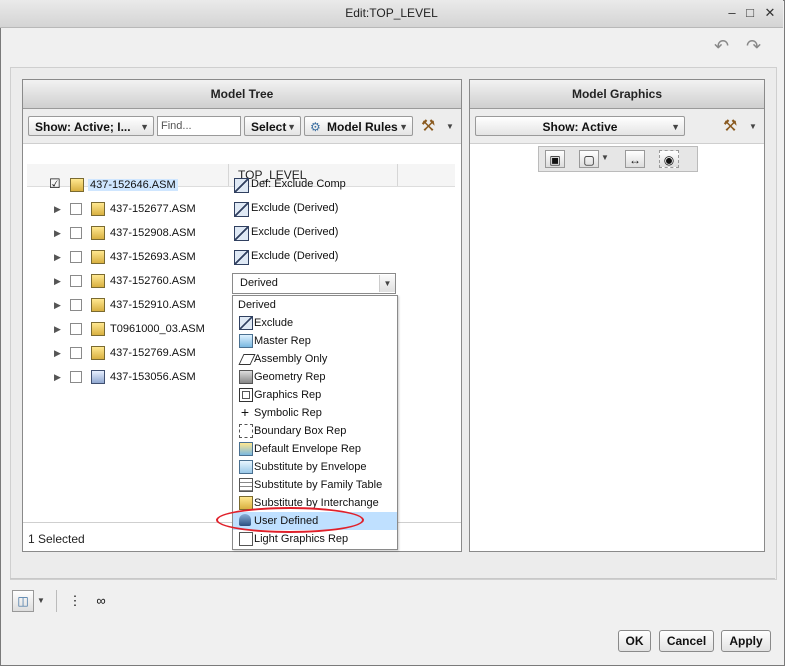 The height and width of the screenshot is (666, 785). I want to click on ok-button: OK, so click(634, 641).